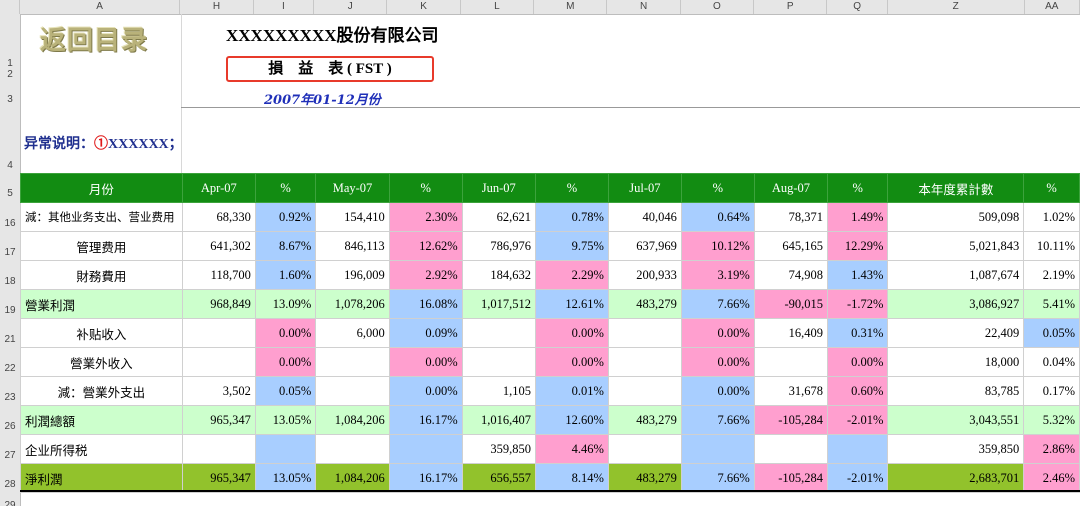 Image resolution: width=1080 pixels, height=506 pixels. I want to click on table-cell: 2.92%, so click(425, 275).